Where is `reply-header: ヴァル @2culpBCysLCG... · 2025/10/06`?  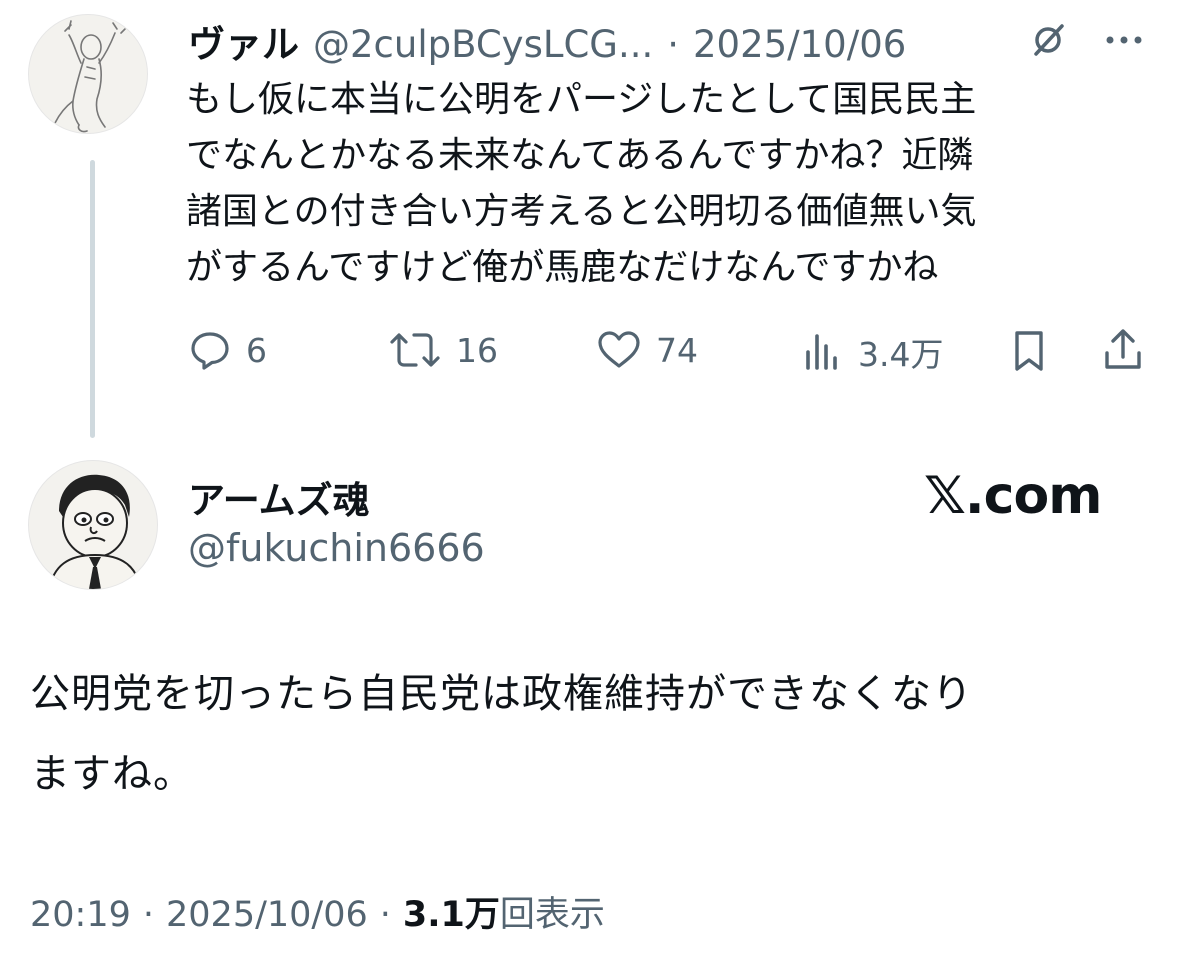 reply-header: ヴァル @2culpBCysLCG... · 2025/10/06 is located at coordinates (547, 41).